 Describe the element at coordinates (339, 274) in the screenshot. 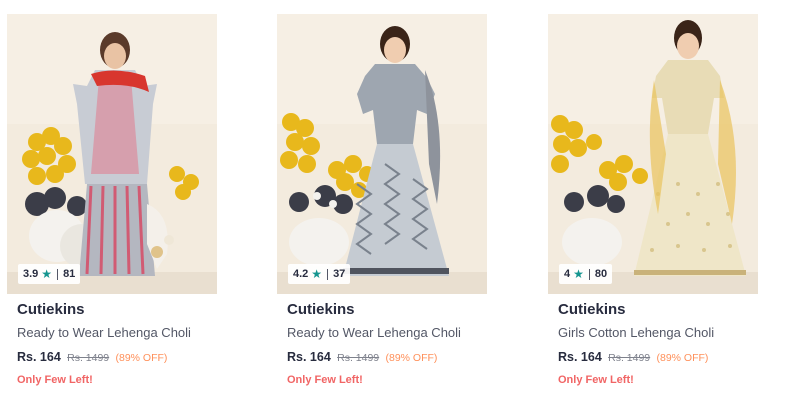

I see `rating-count: 37` at that location.